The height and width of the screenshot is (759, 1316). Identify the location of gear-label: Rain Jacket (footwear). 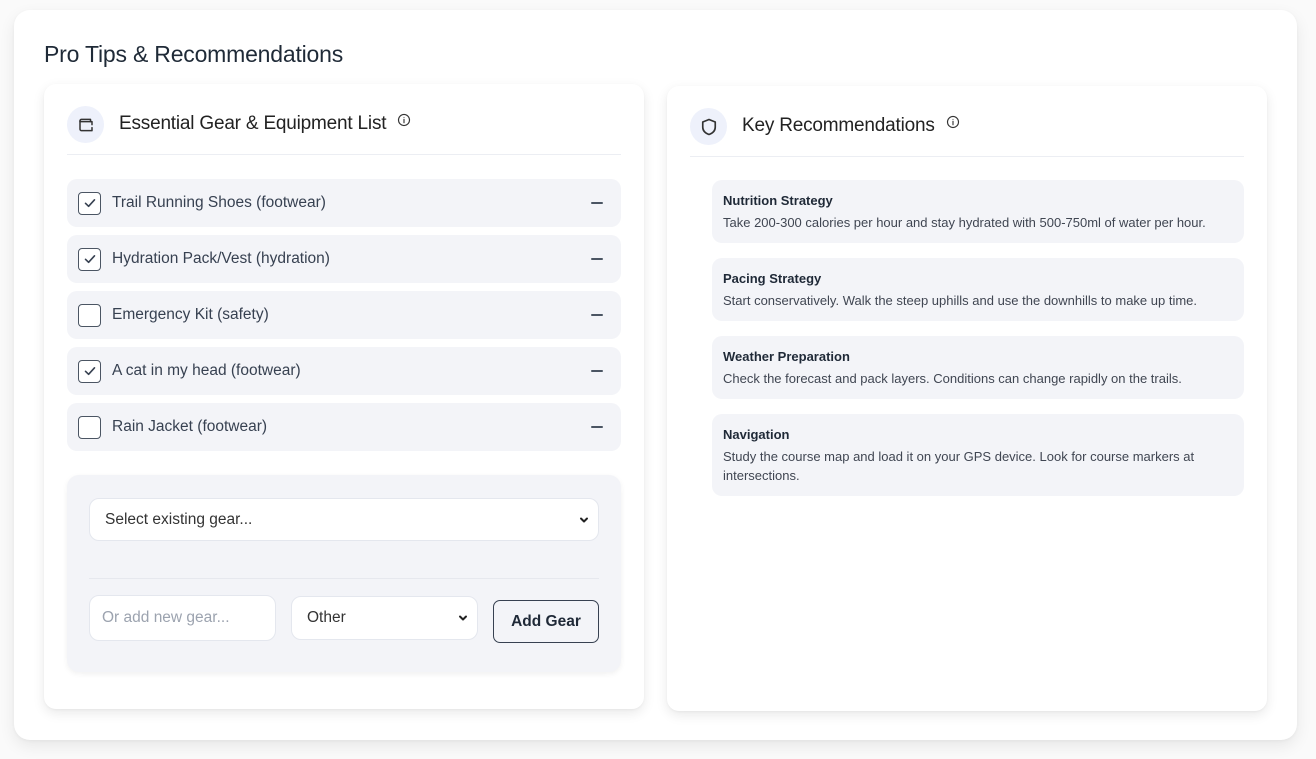
(190, 426).